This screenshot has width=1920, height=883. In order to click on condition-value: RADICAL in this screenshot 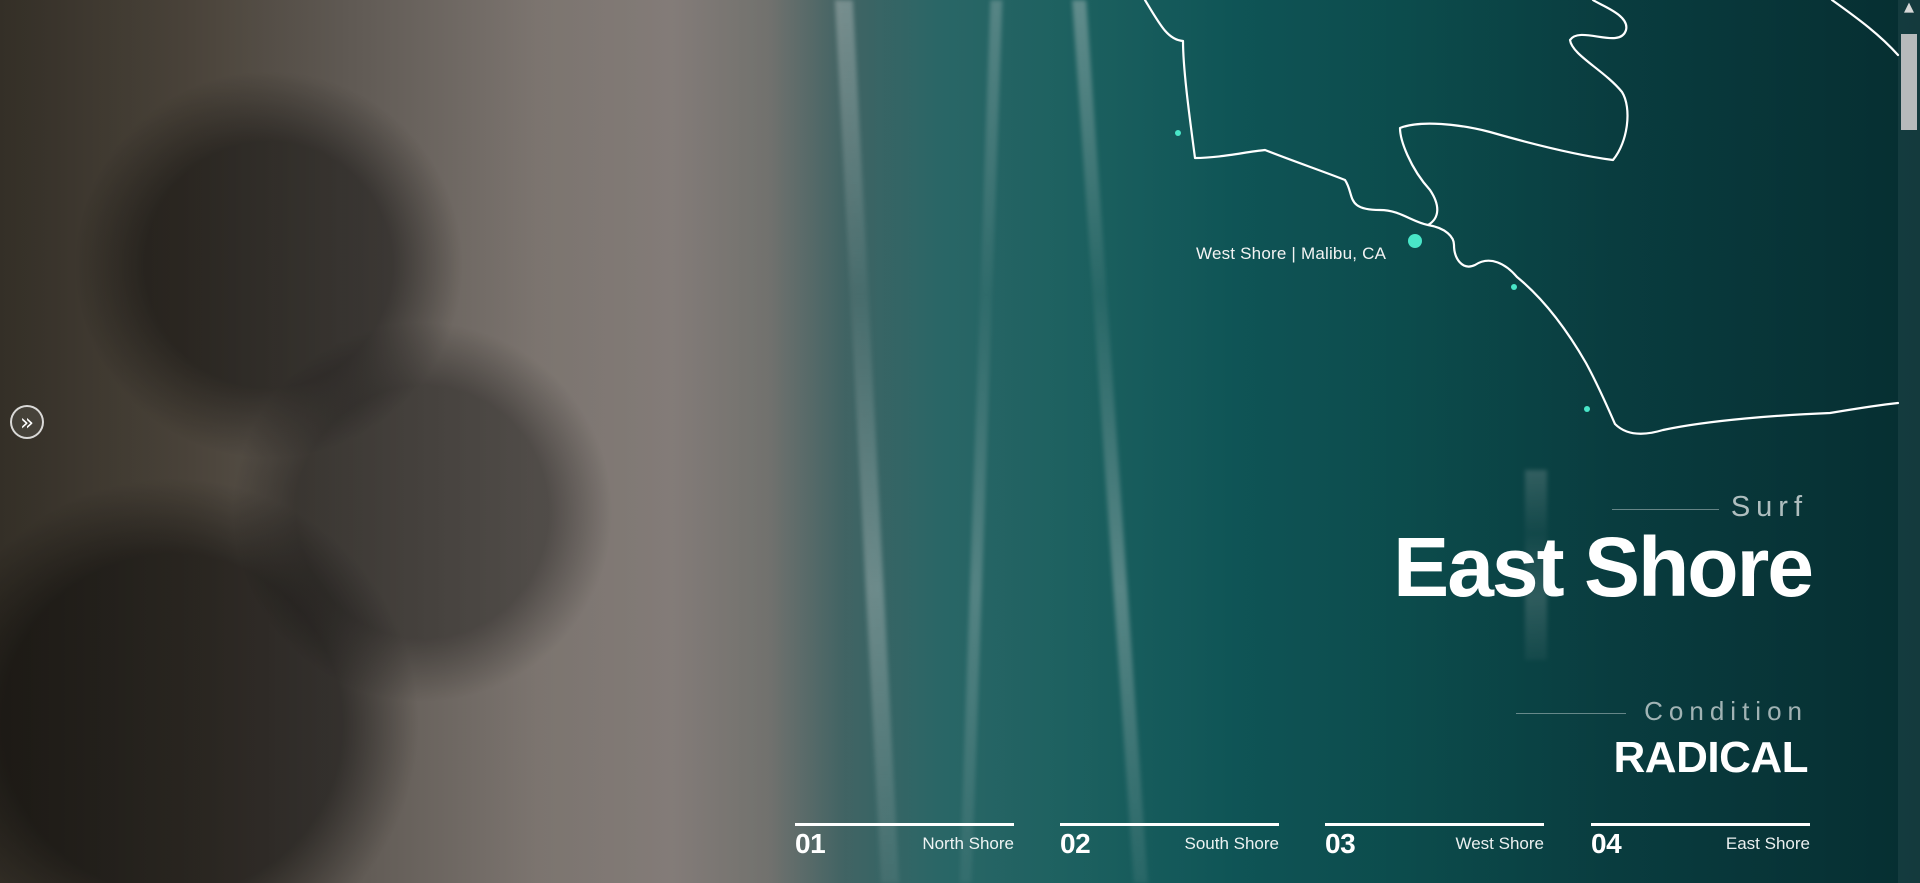, I will do `click(1711, 757)`.